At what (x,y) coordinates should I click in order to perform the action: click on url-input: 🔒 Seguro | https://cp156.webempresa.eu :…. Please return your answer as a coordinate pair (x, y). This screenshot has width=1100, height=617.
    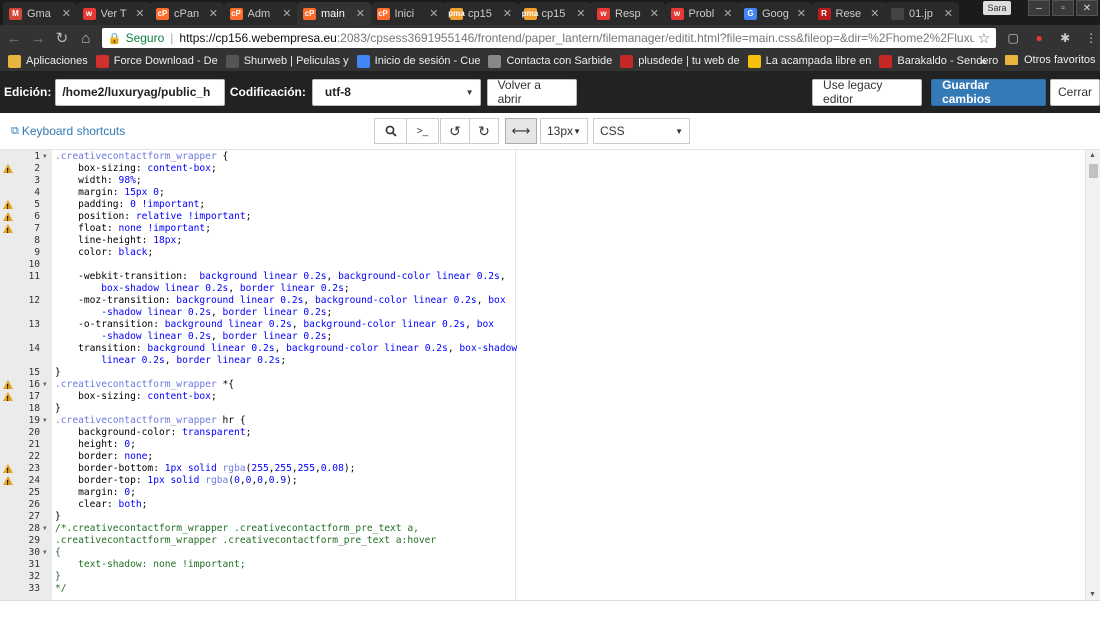
    Looking at the image, I should click on (549, 38).